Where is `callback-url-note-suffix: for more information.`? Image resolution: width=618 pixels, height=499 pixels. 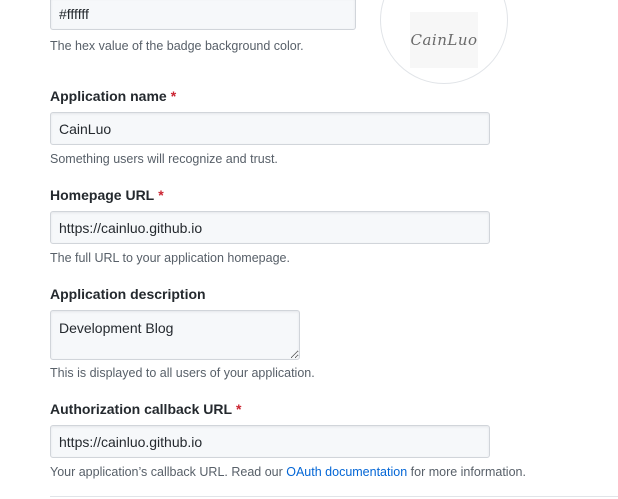 callback-url-note-suffix: for more information. is located at coordinates (466, 472).